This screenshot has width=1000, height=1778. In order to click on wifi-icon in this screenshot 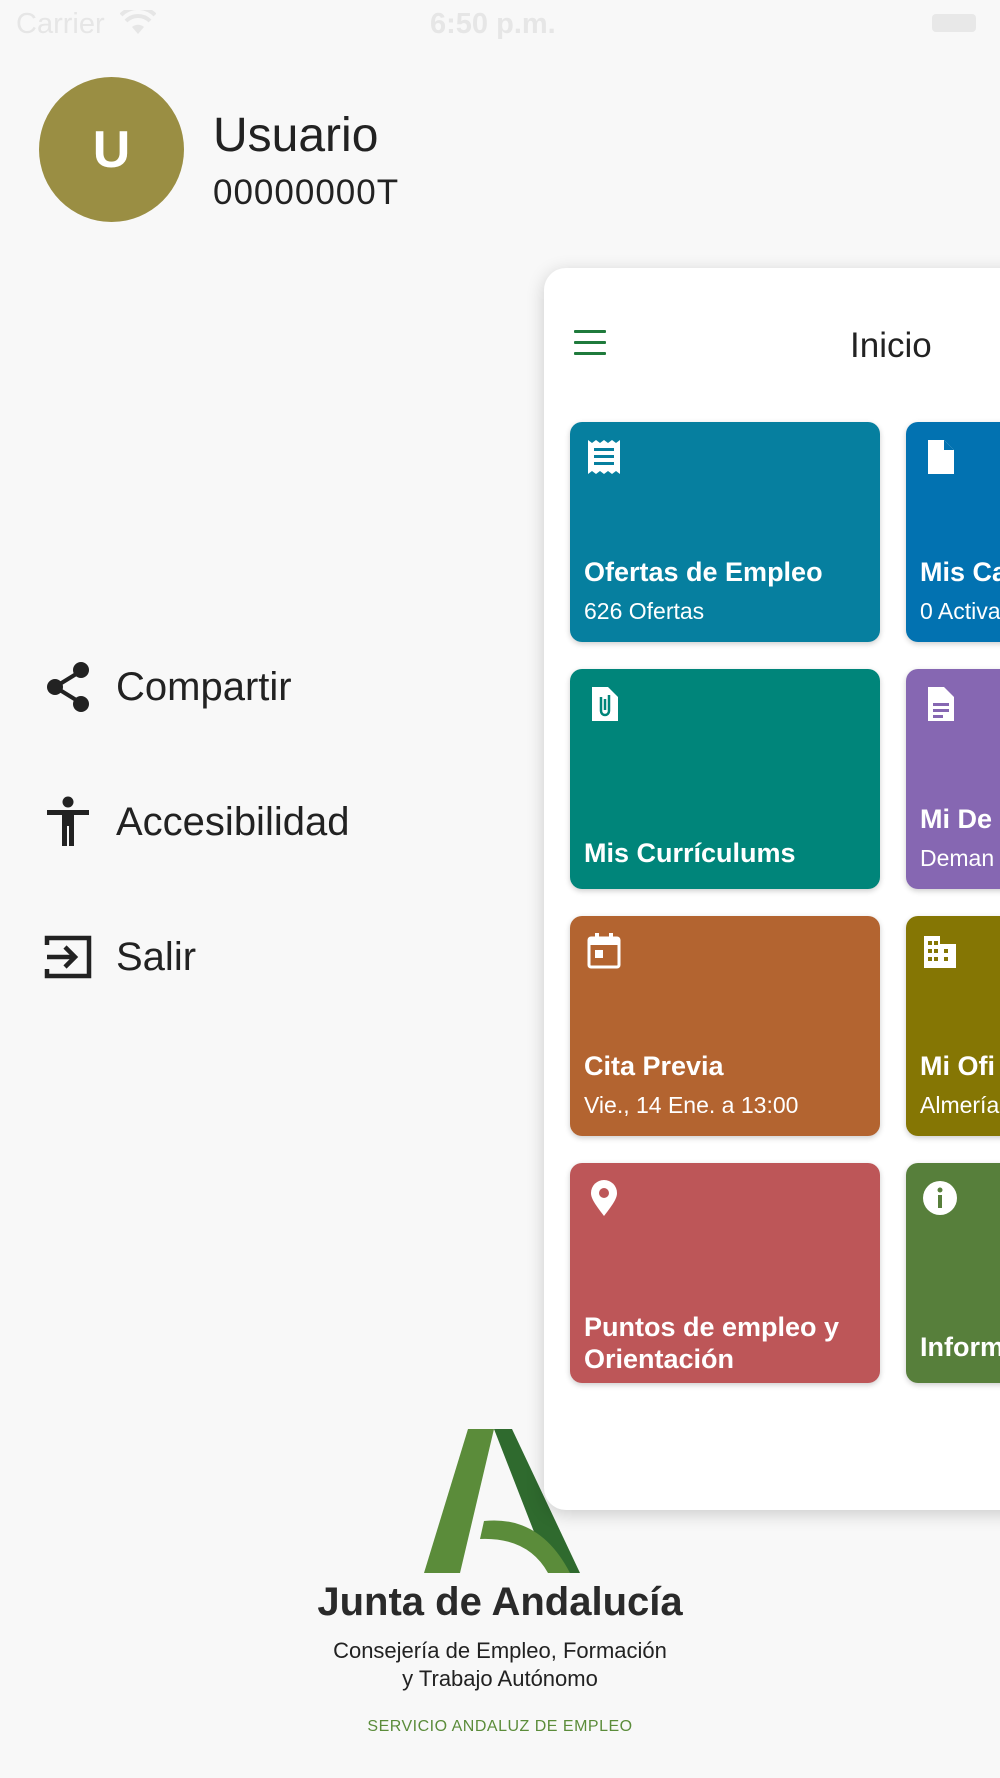, I will do `click(138, 22)`.